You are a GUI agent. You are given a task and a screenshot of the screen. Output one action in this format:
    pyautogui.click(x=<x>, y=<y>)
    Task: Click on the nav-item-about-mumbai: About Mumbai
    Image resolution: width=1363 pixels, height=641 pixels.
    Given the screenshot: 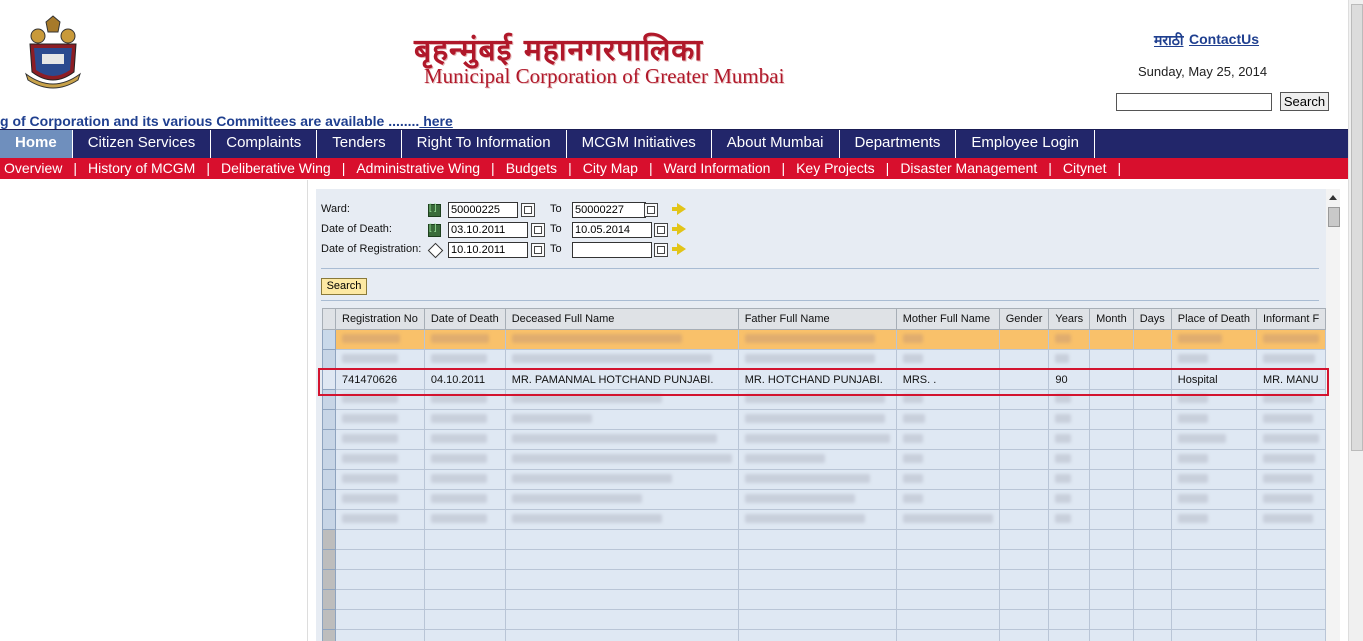 What is the action you would take?
    pyautogui.click(x=776, y=144)
    